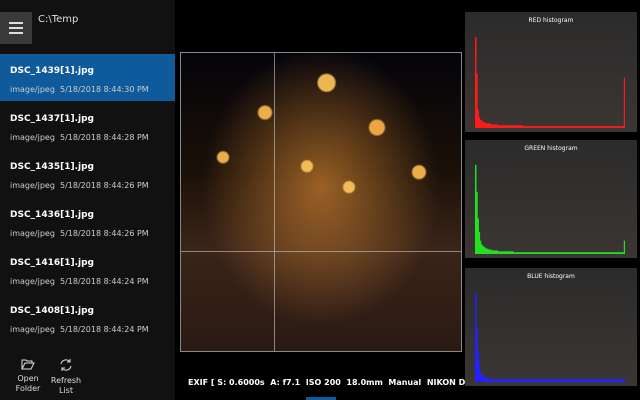 The image size is (640, 400). I want to click on refresh-label-1: Refresh, so click(66, 380).